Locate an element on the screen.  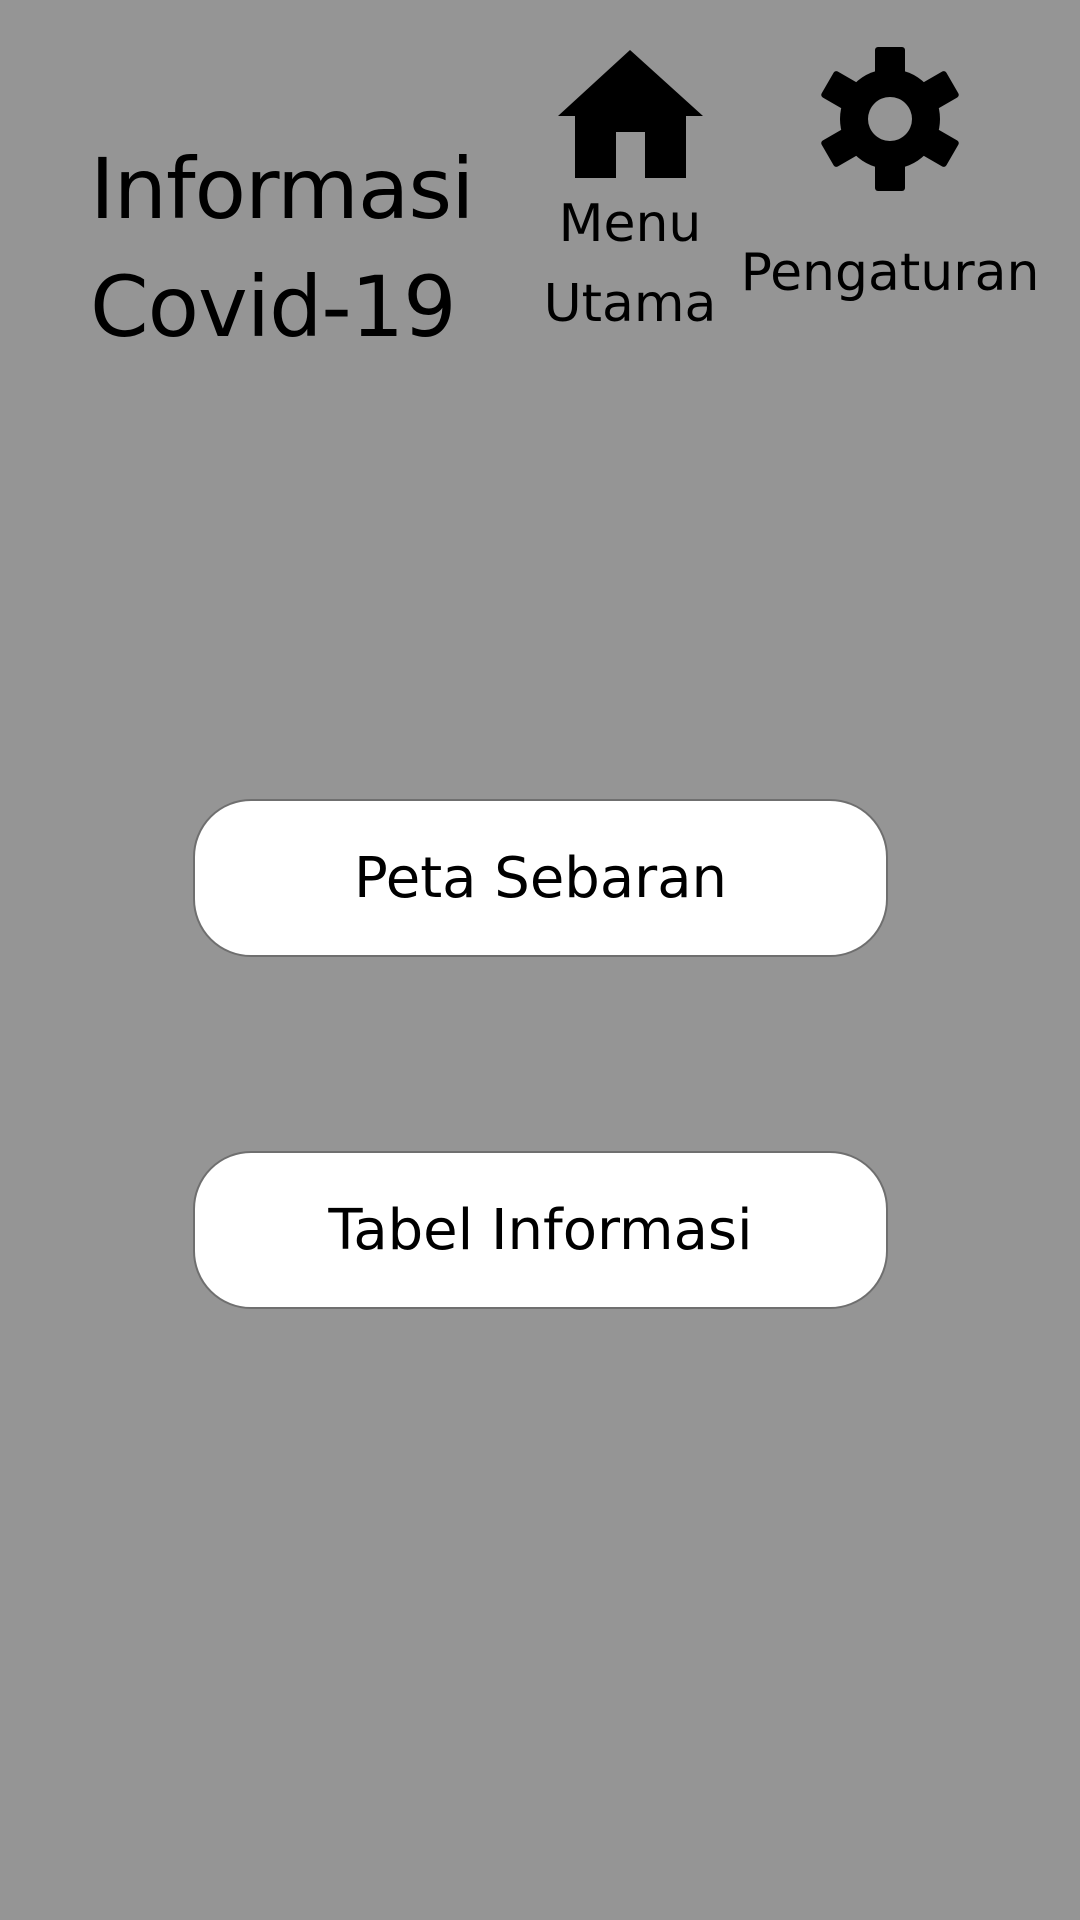
peta-sebaran-button: Peta Sebaran is located at coordinates (540, 878).